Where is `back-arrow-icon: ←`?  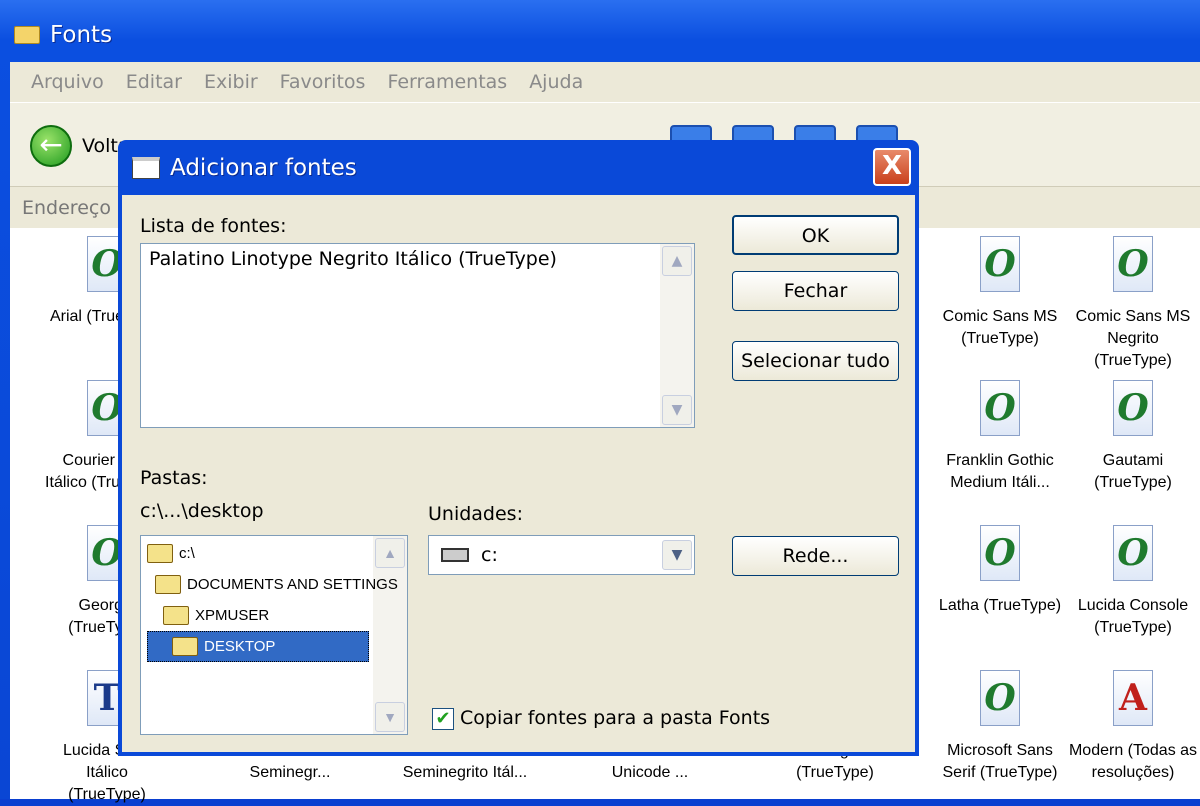 back-arrow-icon: ← is located at coordinates (51, 146).